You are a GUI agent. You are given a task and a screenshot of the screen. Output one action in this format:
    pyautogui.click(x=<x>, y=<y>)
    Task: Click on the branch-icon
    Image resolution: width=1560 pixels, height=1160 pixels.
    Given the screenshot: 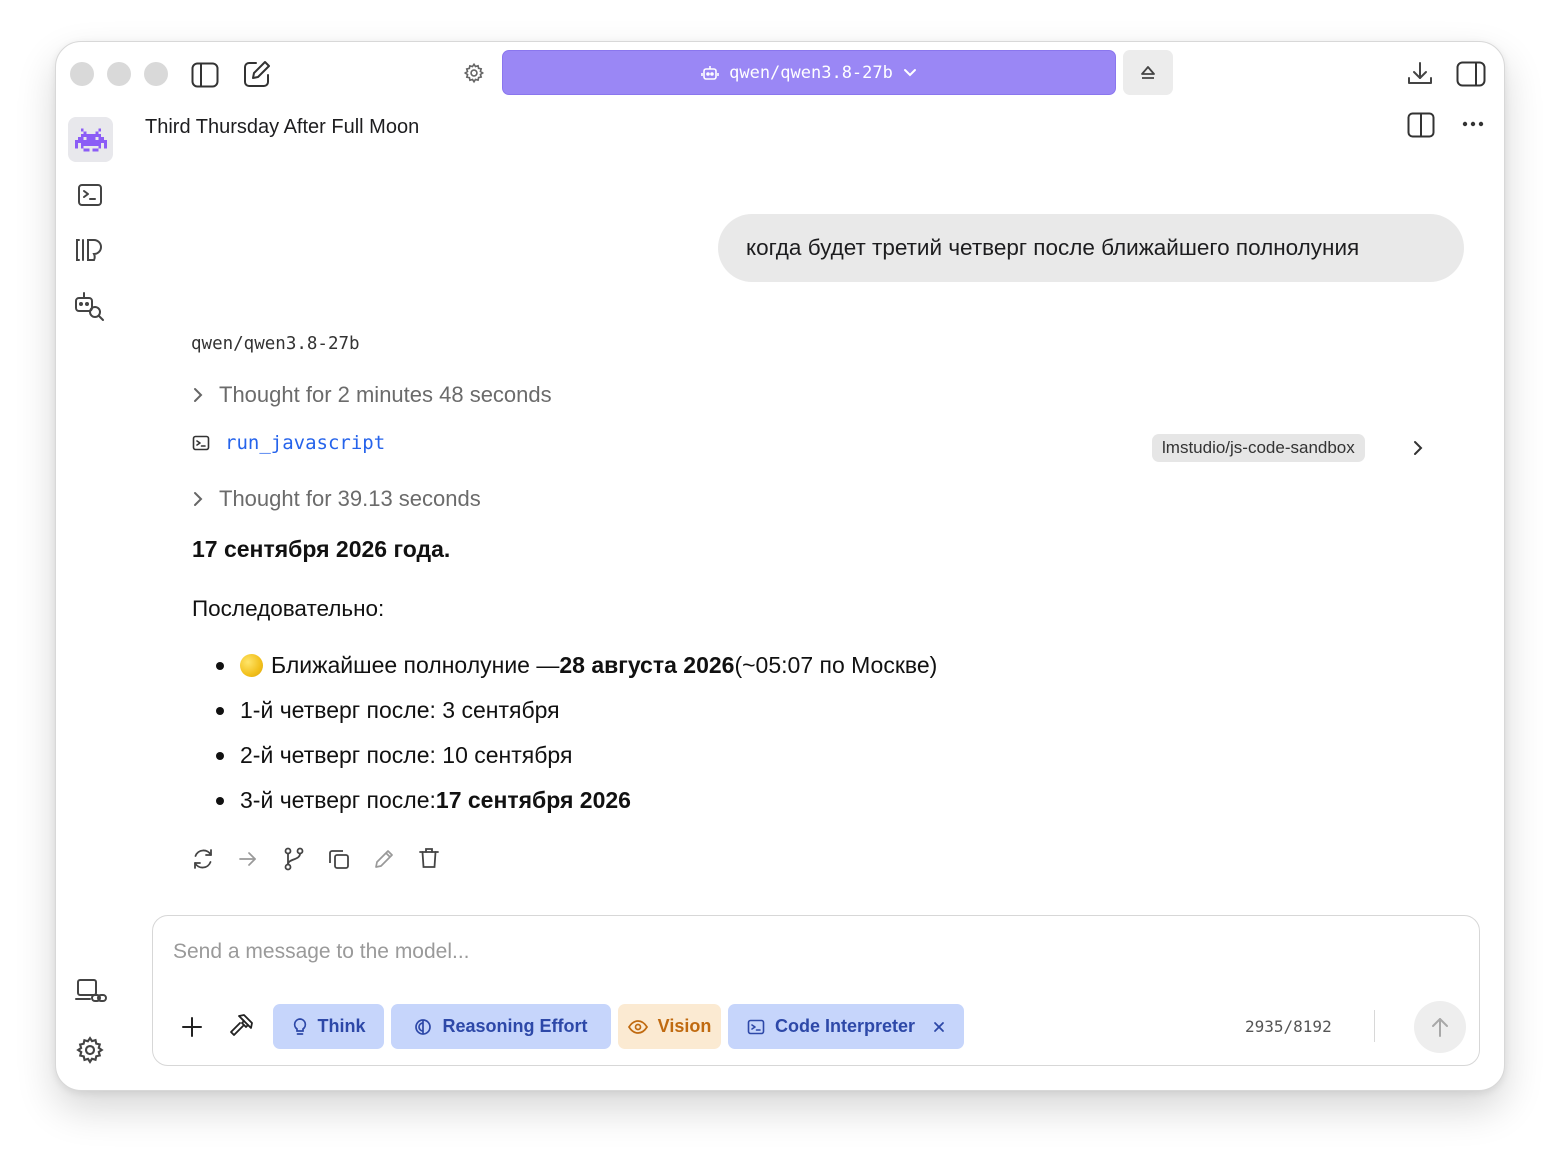 What is the action you would take?
    pyautogui.click(x=294, y=859)
    